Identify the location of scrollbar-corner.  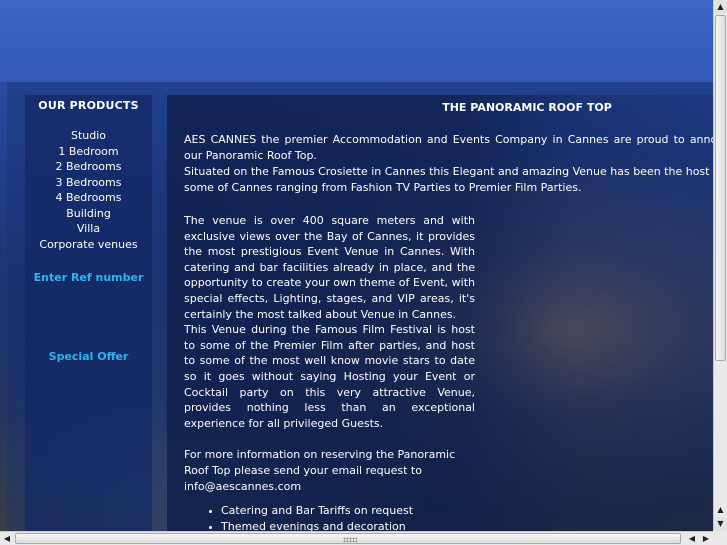
(720, 538).